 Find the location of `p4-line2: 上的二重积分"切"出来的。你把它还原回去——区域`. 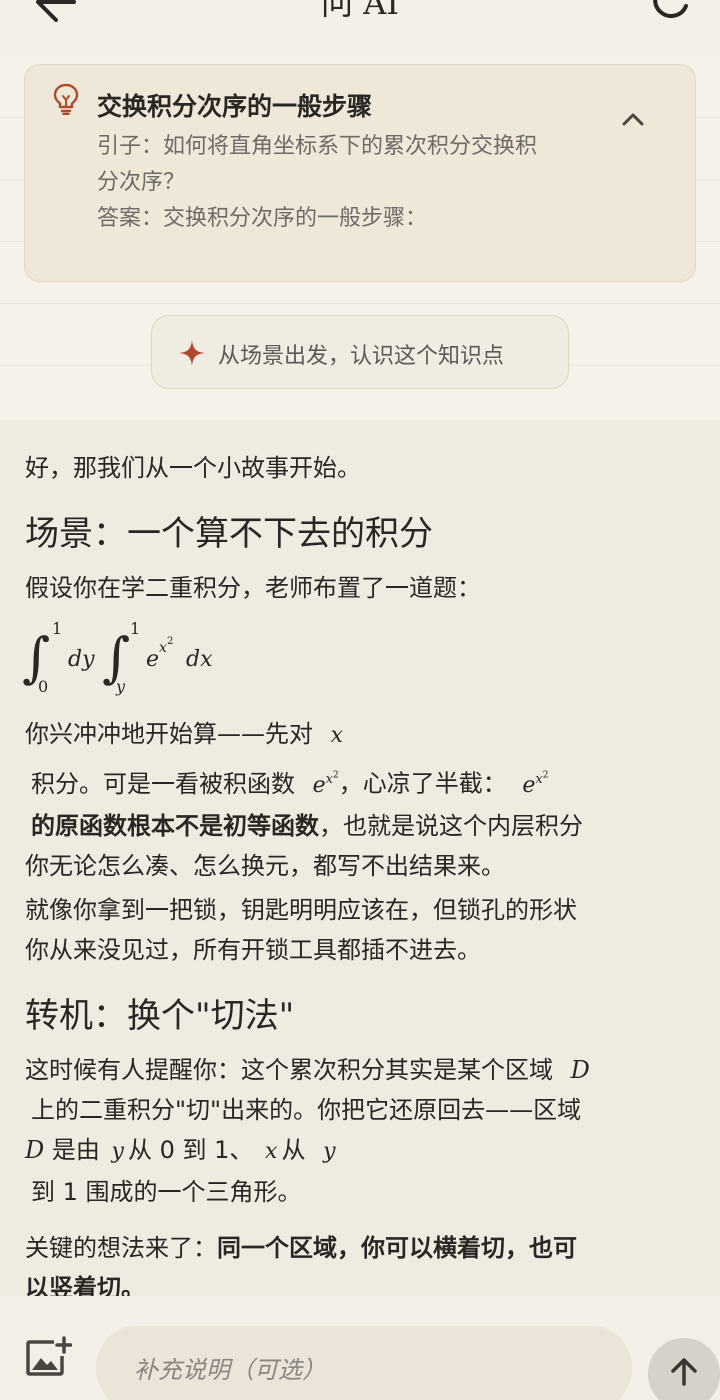

p4-line2: 上的二重积分"切"出来的。你把它还原回去——区域 is located at coordinates (306, 1110).